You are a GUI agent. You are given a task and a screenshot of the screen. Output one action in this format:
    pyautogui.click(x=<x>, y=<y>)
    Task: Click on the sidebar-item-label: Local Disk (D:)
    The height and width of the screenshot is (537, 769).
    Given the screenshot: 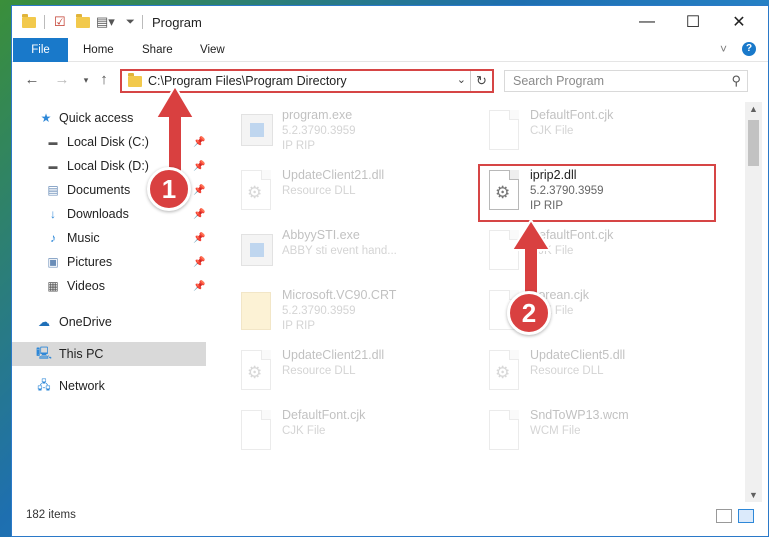 What is the action you would take?
    pyautogui.click(x=108, y=166)
    